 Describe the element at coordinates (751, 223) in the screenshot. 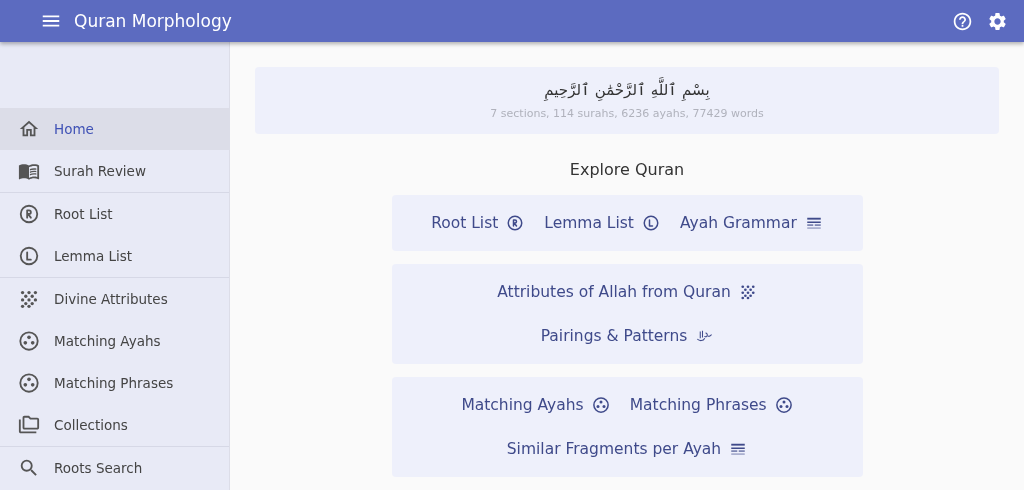

I see `nav-link: Ayah Grammar` at that location.